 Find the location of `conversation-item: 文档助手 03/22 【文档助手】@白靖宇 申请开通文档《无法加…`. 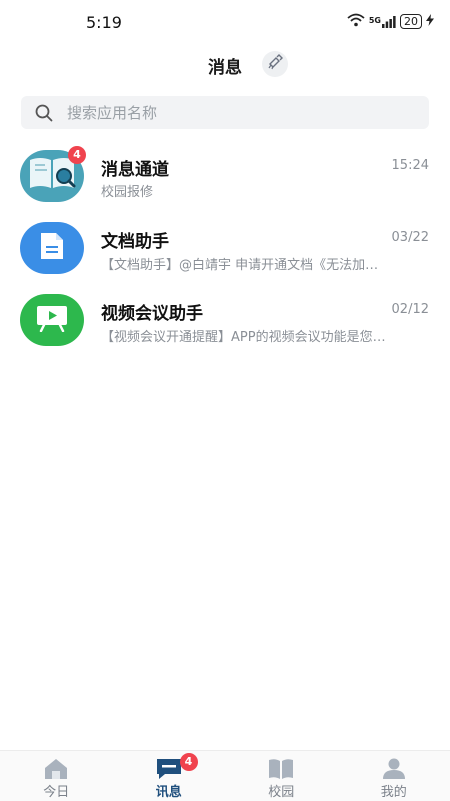

conversation-item: 文档助手 03/22 【文档助手】@白靖宇 申请开通文档《无法加… is located at coordinates (225, 252).